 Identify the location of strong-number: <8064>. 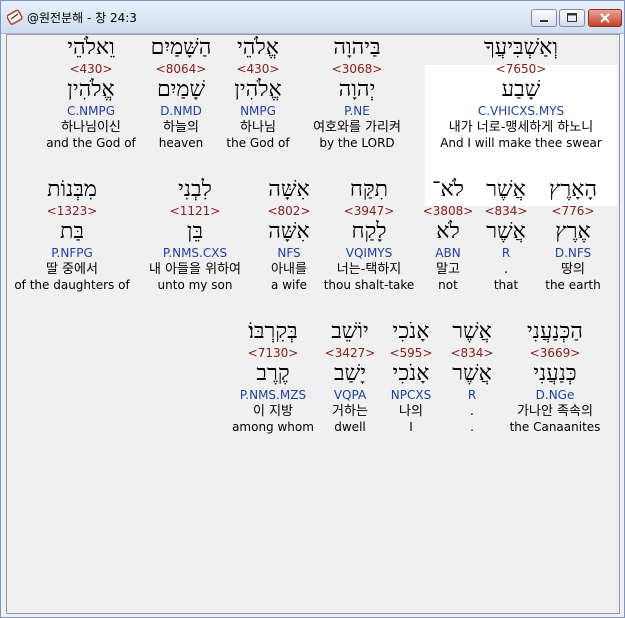
(181, 69).